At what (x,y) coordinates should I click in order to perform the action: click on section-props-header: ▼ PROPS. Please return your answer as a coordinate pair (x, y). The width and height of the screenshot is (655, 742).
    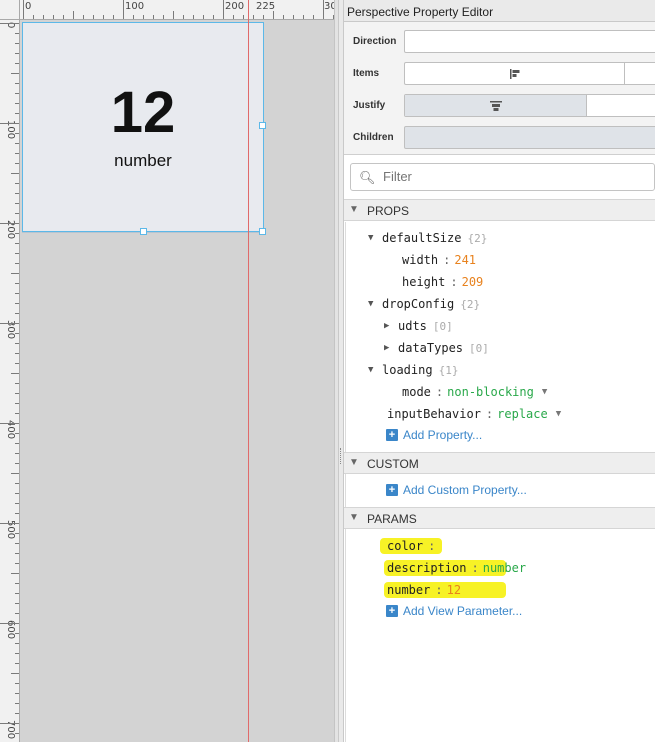
    Looking at the image, I should click on (499, 210).